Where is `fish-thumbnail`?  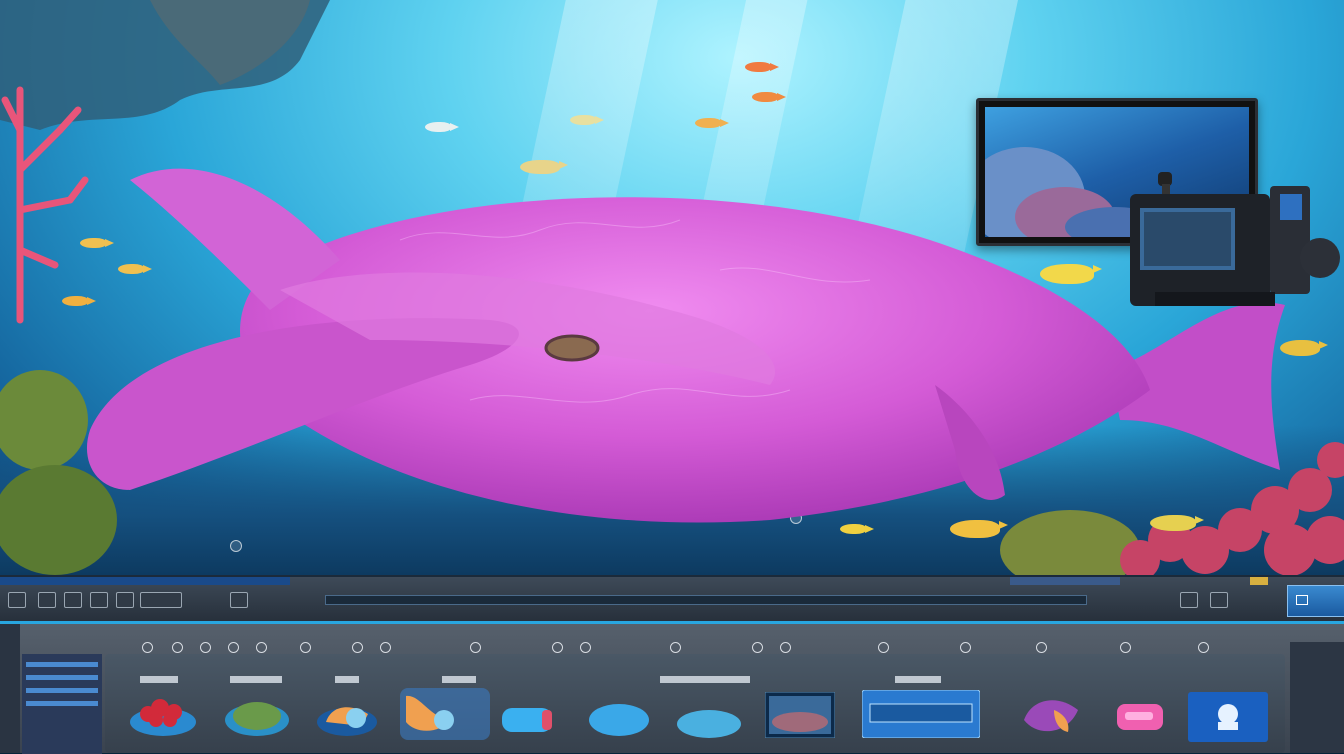
fish-thumbnail is located at coordinates (1051, 715).